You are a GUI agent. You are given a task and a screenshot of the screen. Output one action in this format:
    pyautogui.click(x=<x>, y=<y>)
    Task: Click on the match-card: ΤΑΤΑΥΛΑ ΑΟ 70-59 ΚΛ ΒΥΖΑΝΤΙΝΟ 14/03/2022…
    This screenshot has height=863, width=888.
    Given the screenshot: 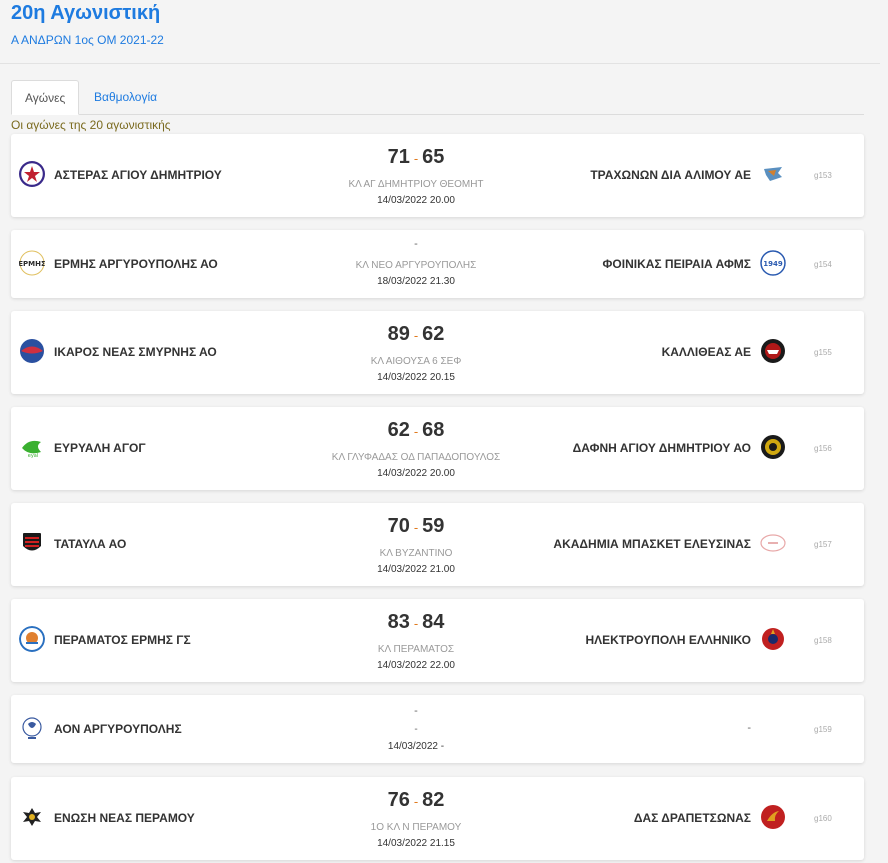 What is the action you would take?
    pyautogui.click(x=437, y=544)
    